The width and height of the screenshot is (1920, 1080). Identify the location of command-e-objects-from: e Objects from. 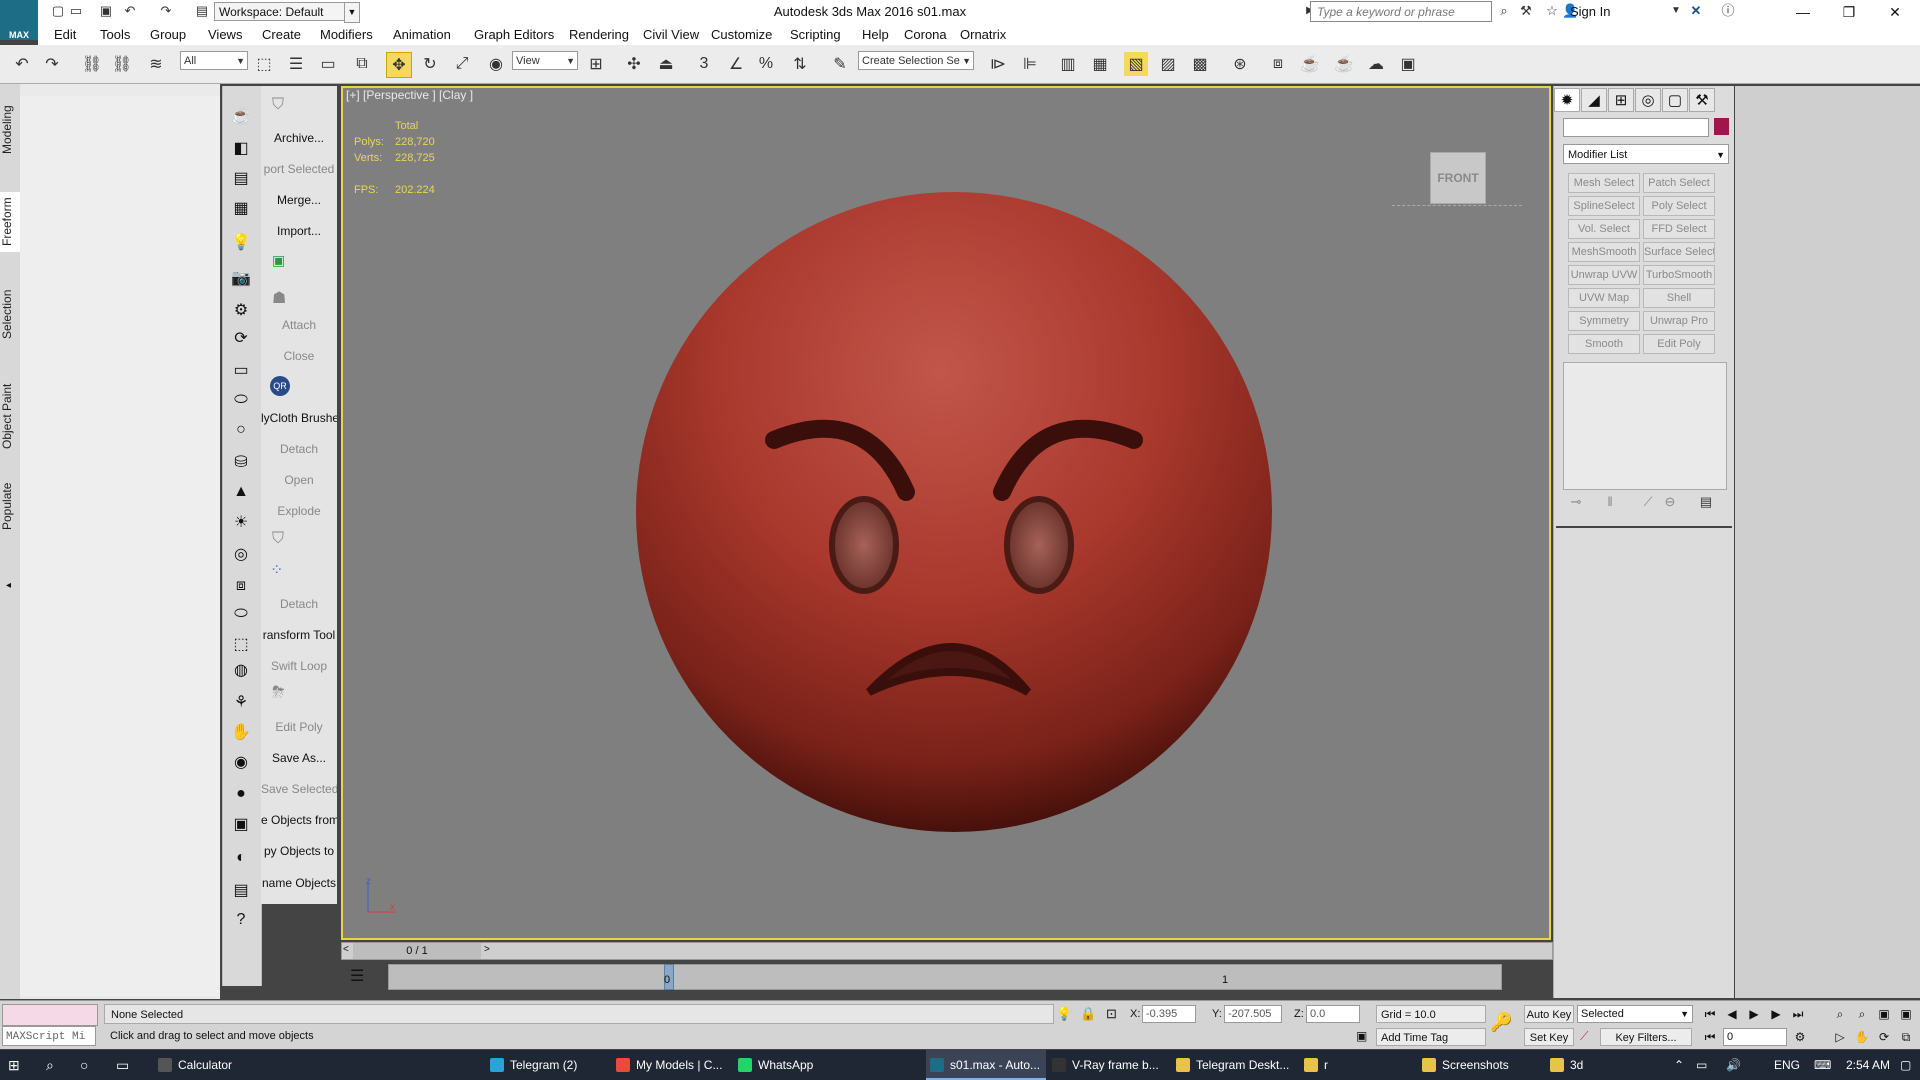
(299, 820).